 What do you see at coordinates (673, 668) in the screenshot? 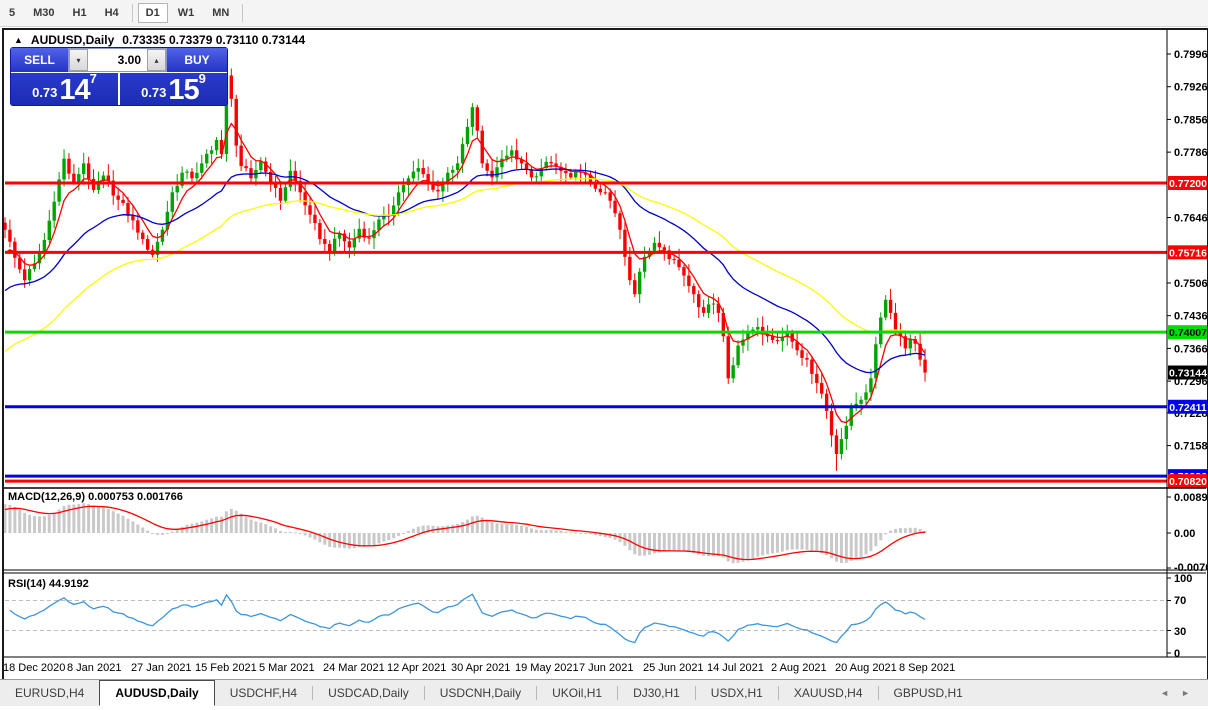
I see `svg-text: 25 Jun 2021` at bounding box center [673, 668].